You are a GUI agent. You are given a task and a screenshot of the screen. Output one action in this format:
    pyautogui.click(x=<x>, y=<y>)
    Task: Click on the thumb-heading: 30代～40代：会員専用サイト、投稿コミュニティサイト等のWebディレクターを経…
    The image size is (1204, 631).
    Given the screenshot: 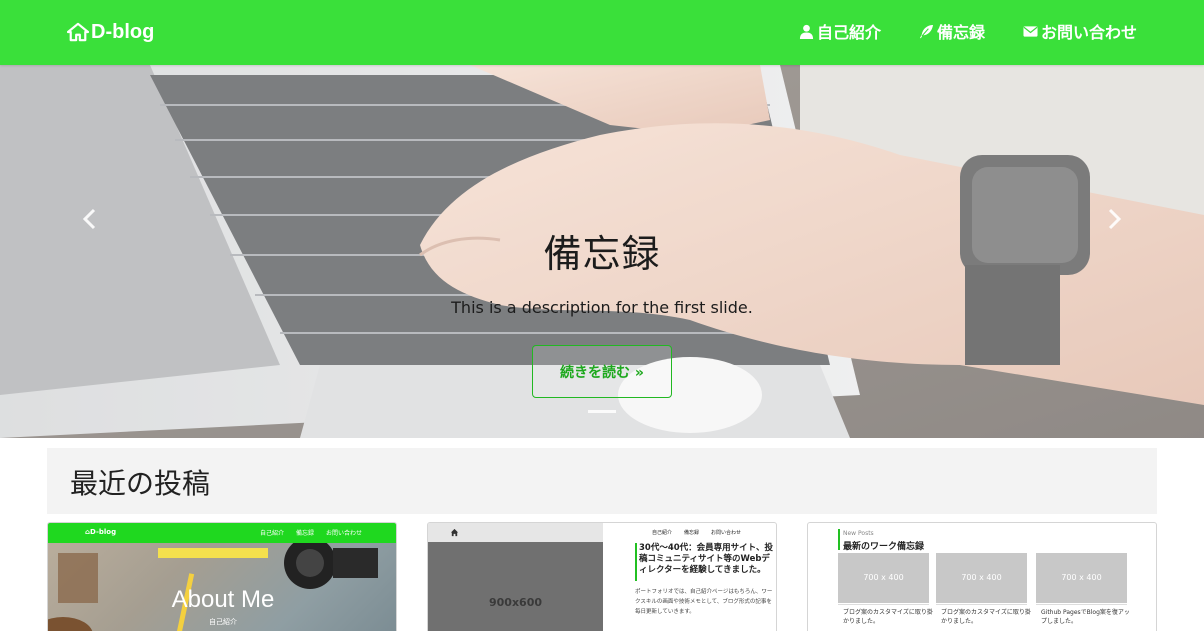 What is the action you would take?
    pyautogui.click(x=706, y=559)
    